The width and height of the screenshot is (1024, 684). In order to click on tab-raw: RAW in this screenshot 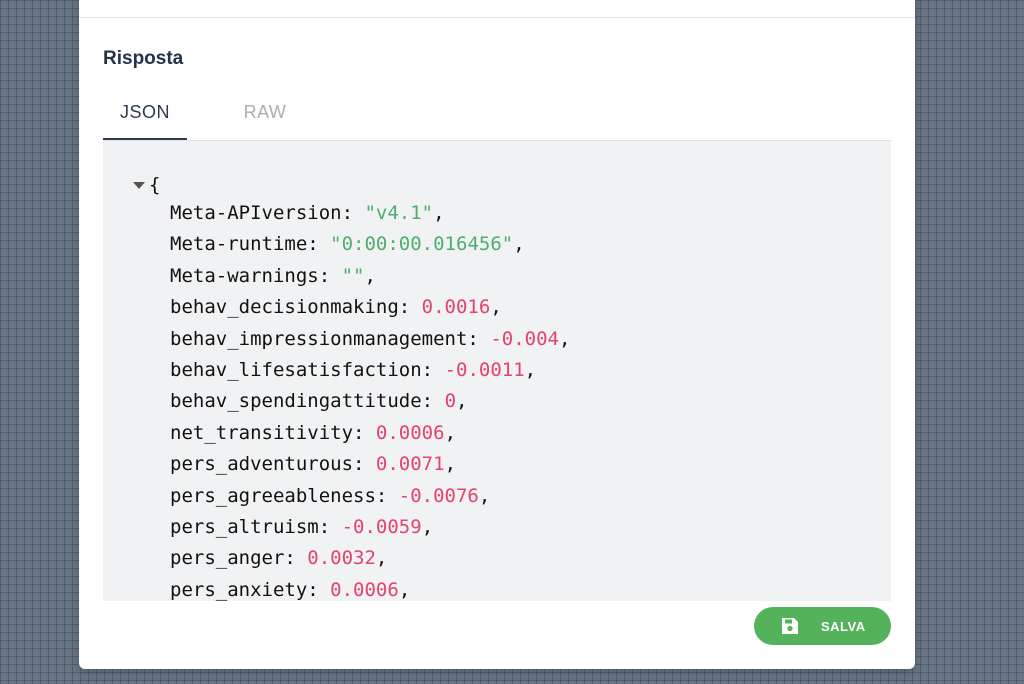, I will do `click(265, 119)`.